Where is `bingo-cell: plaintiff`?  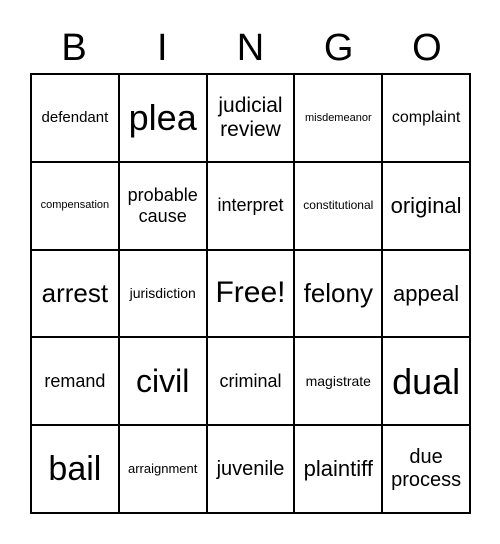 bingo-cell: plaintiff is located at coordinates (338, 469).